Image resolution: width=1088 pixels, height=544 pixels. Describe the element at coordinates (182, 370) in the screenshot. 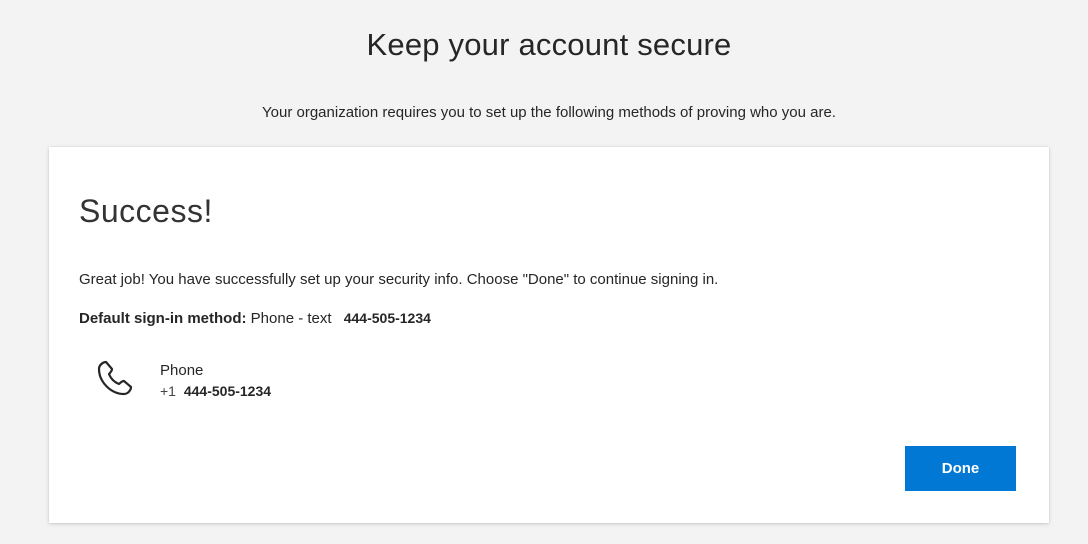

I see `method-name: Phone` at that location.